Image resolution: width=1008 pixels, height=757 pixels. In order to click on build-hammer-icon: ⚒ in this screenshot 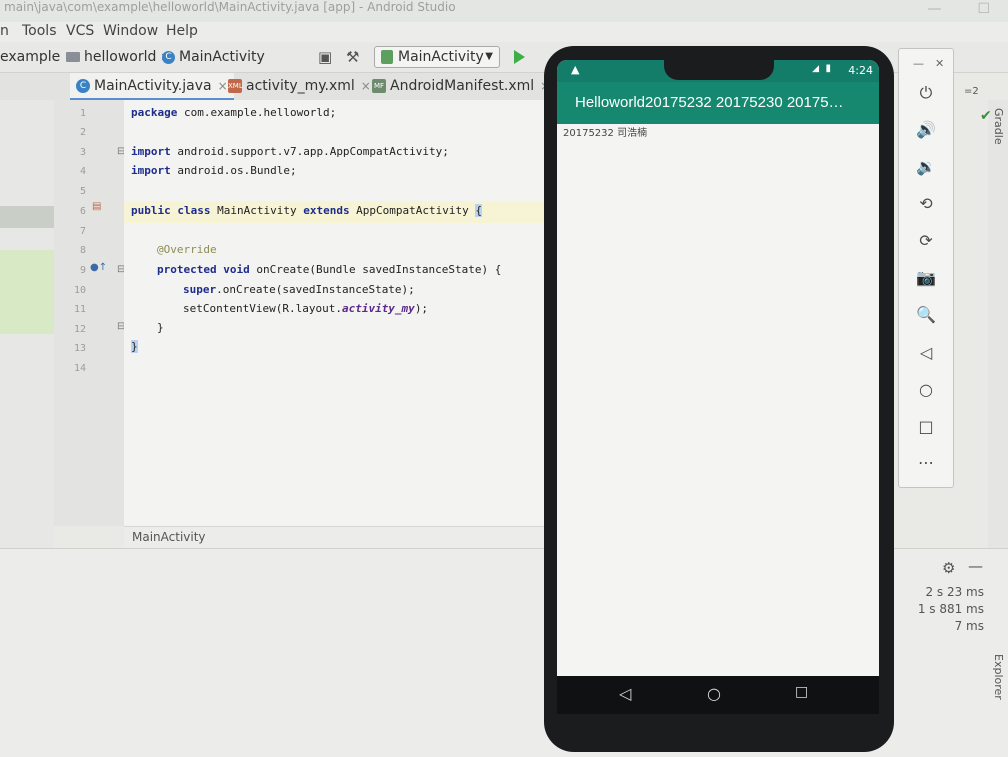, I will do `click(352, 57)`.